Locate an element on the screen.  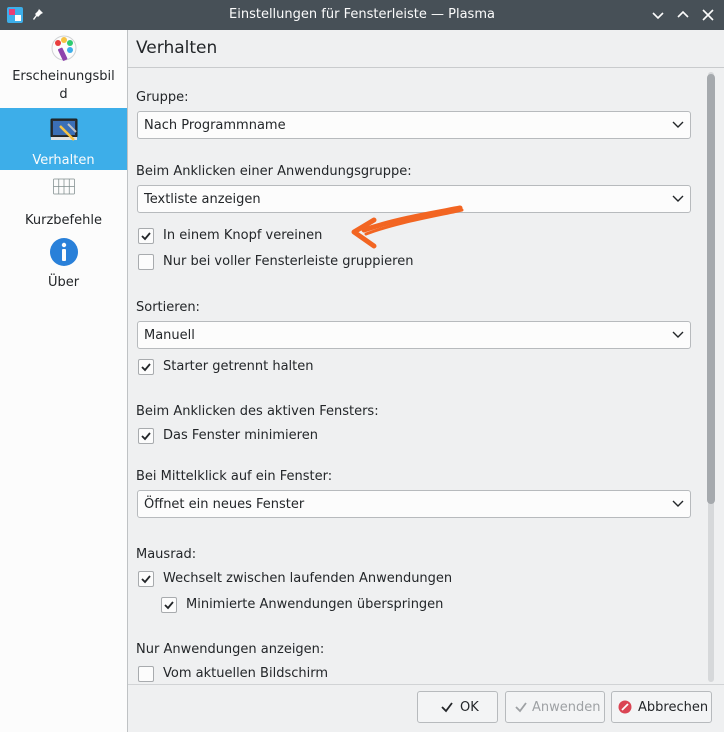
sidebar-item-appearance: Erscheinungsbil d is located at coordinates (63, 69).